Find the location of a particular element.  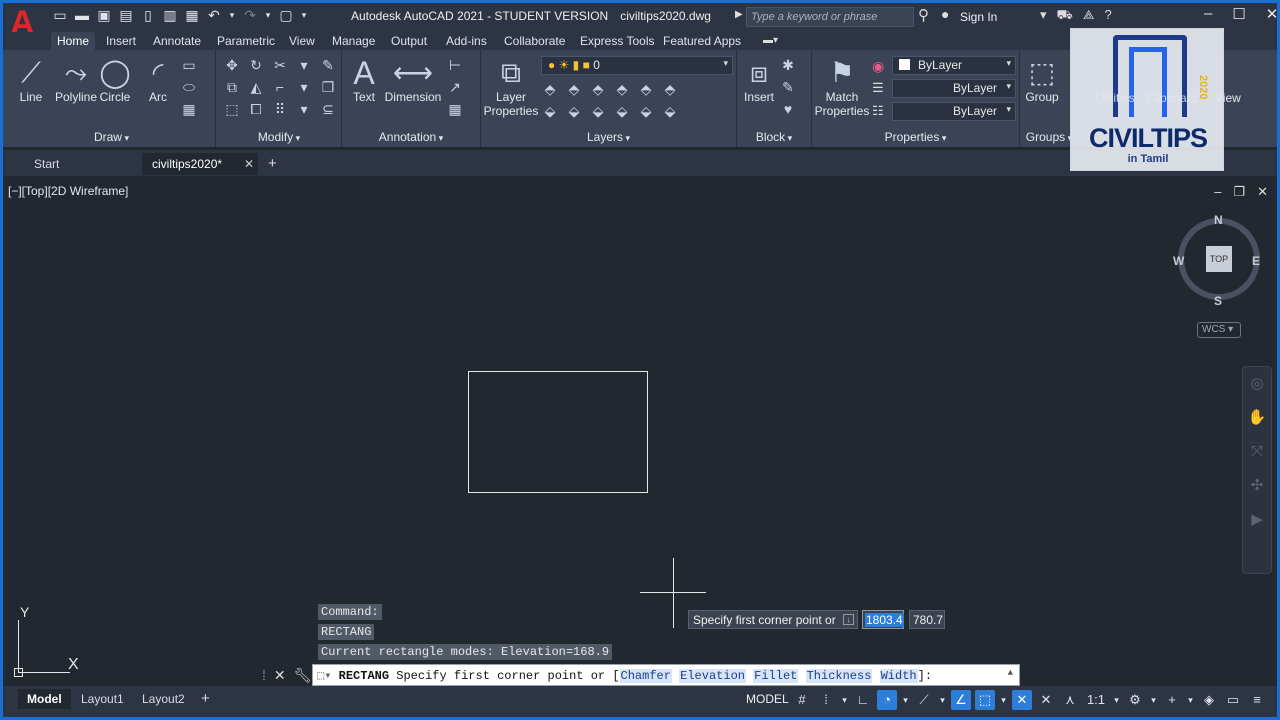

tab-annotate: Annotate is located at coordinates (177, 41).